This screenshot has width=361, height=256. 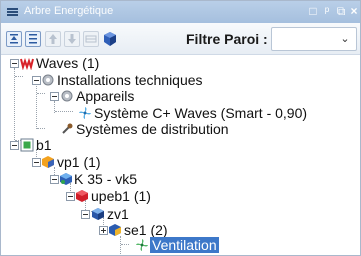 I want to click on tree-node-appareils: Appareils, so click(x=180, y=96).